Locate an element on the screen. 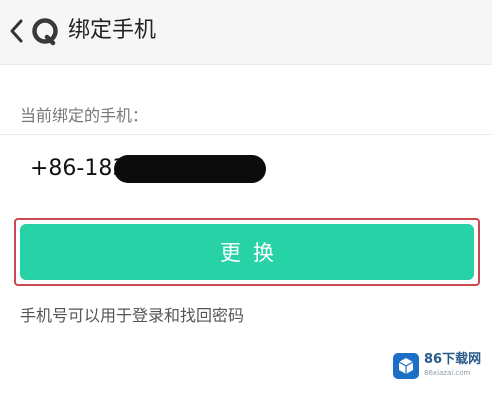  current-phone-label: 当前绑定的手机： is located at coordinates (84, 115).